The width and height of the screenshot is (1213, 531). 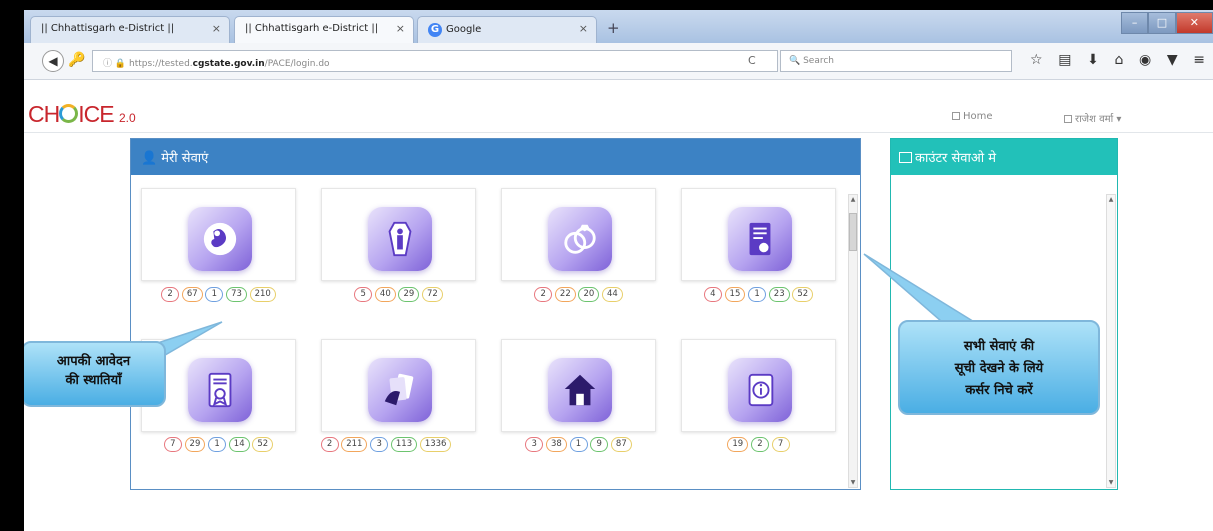 What do you see at coordinates (1145, 60) in the screenshot?
I see `sync-icon: ◉` at bounding box center [1145, 60].